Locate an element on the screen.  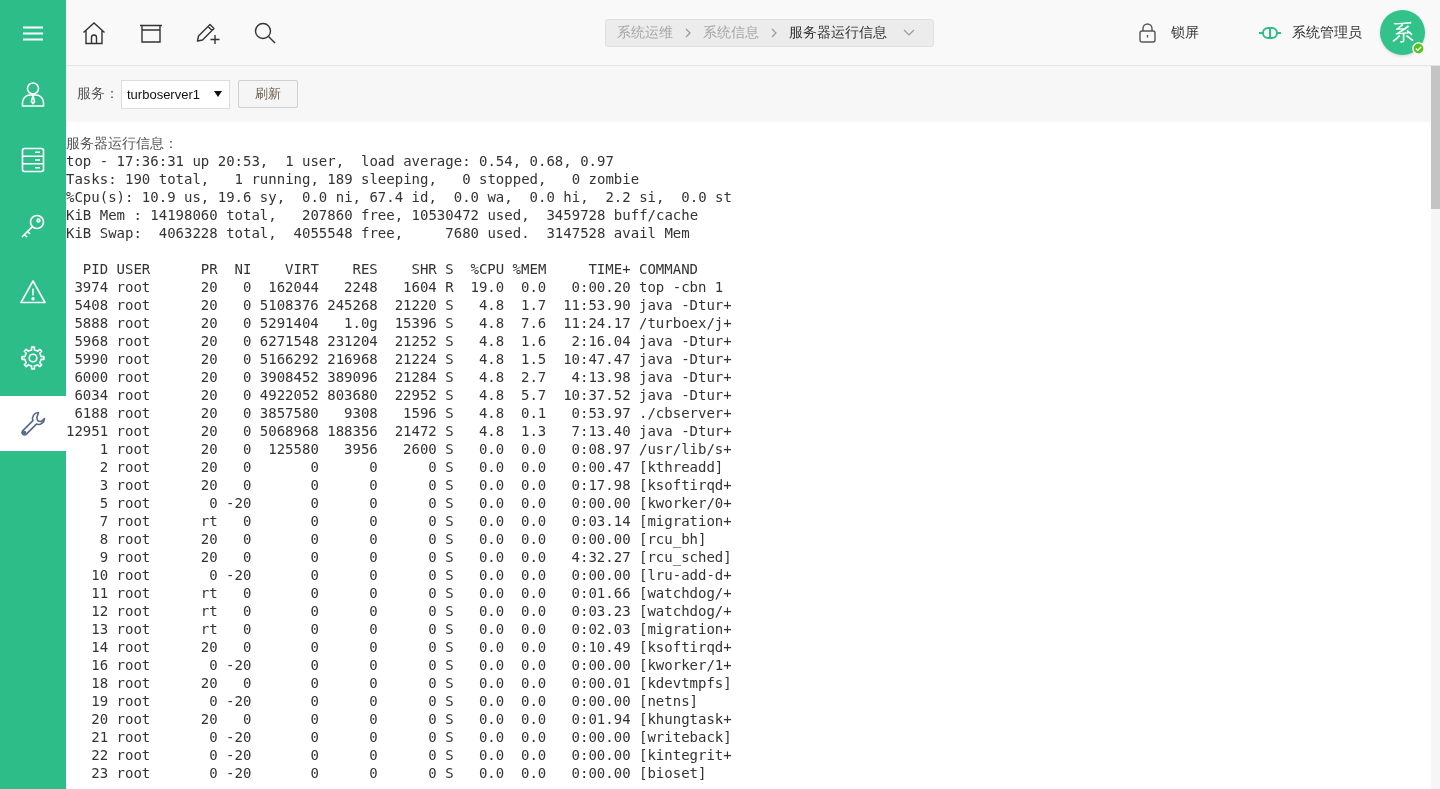
user-menu-button: 系统管理员 is located at coordinates (1310, 32).